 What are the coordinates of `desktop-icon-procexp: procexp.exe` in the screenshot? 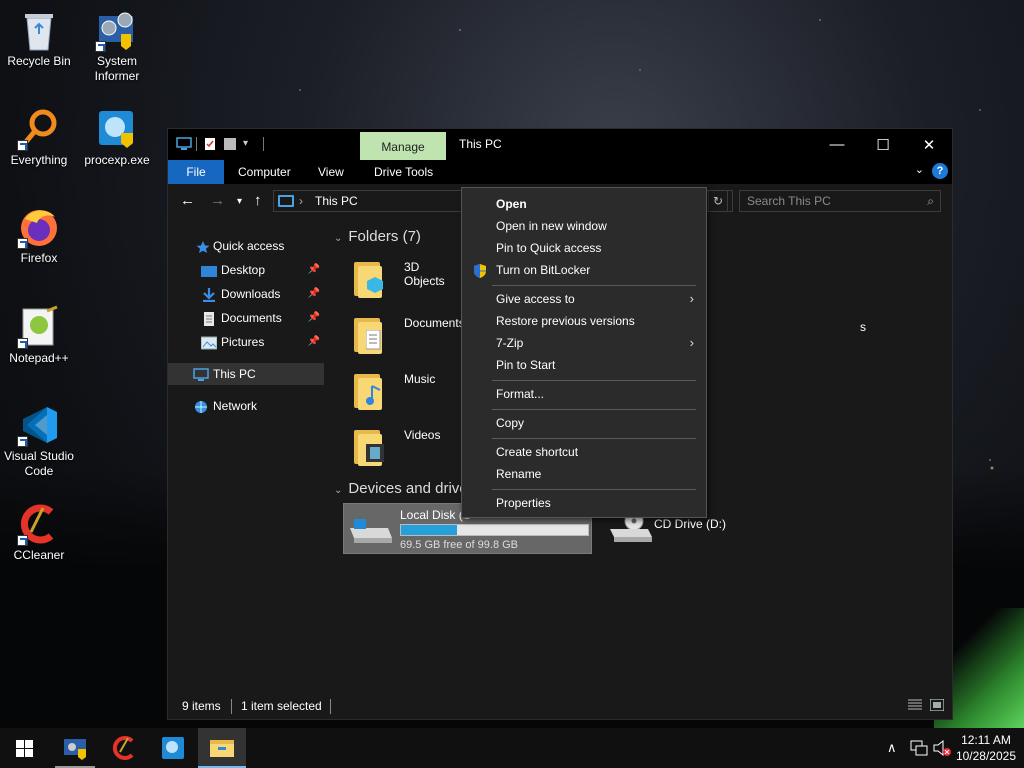 It's located at (117, 137).